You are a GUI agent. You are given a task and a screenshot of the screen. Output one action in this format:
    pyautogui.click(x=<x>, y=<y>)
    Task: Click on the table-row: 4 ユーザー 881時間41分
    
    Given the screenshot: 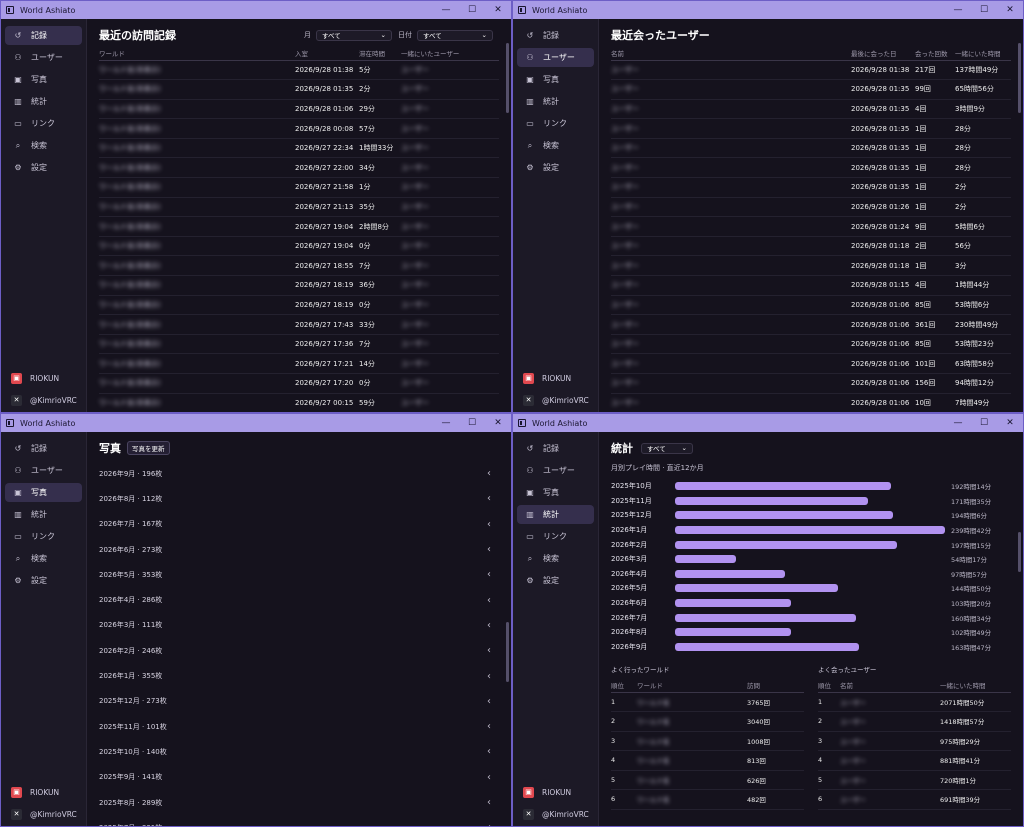 What is the action you would take?
    pyautogui.click(x=914, y=760)
    